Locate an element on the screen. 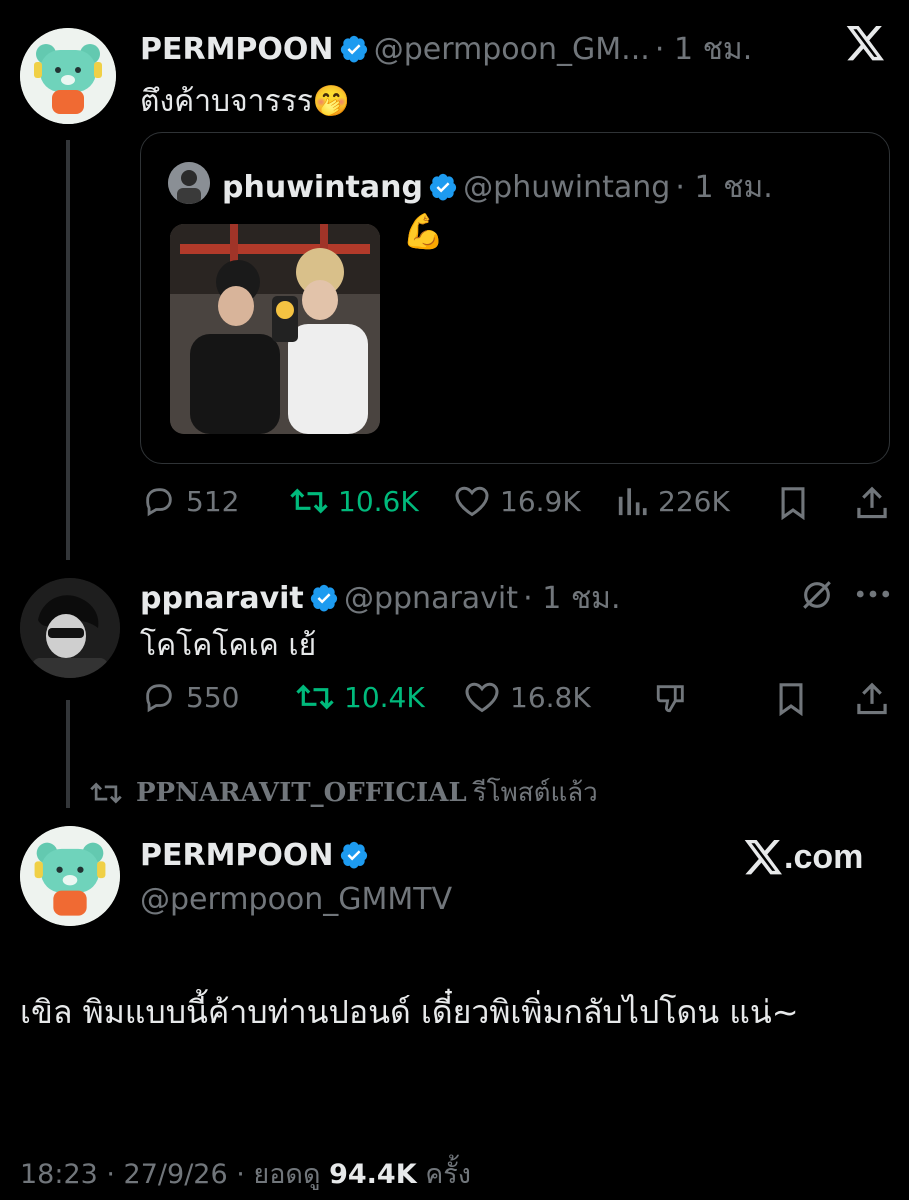  quote-photo is located at coordinates (275, 329).